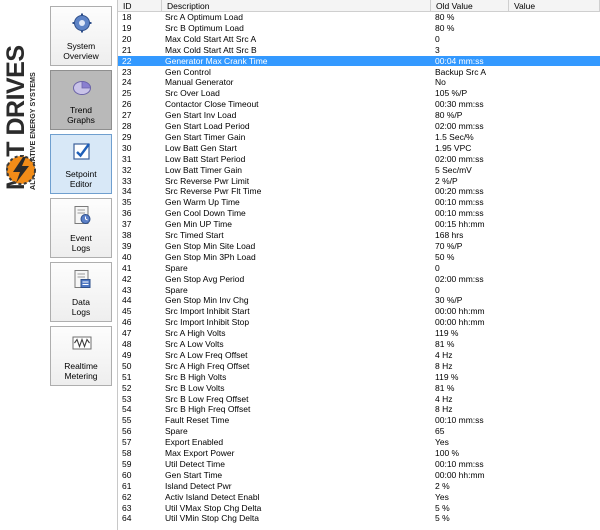 The width and height of the screenshot is (600, 530). What do you see at coordinates (359, 170) in the screenshot?
I see `table-row: 32 Low Batt Timer Gain 5 Sec/mV` at bounding box center [359, 170].